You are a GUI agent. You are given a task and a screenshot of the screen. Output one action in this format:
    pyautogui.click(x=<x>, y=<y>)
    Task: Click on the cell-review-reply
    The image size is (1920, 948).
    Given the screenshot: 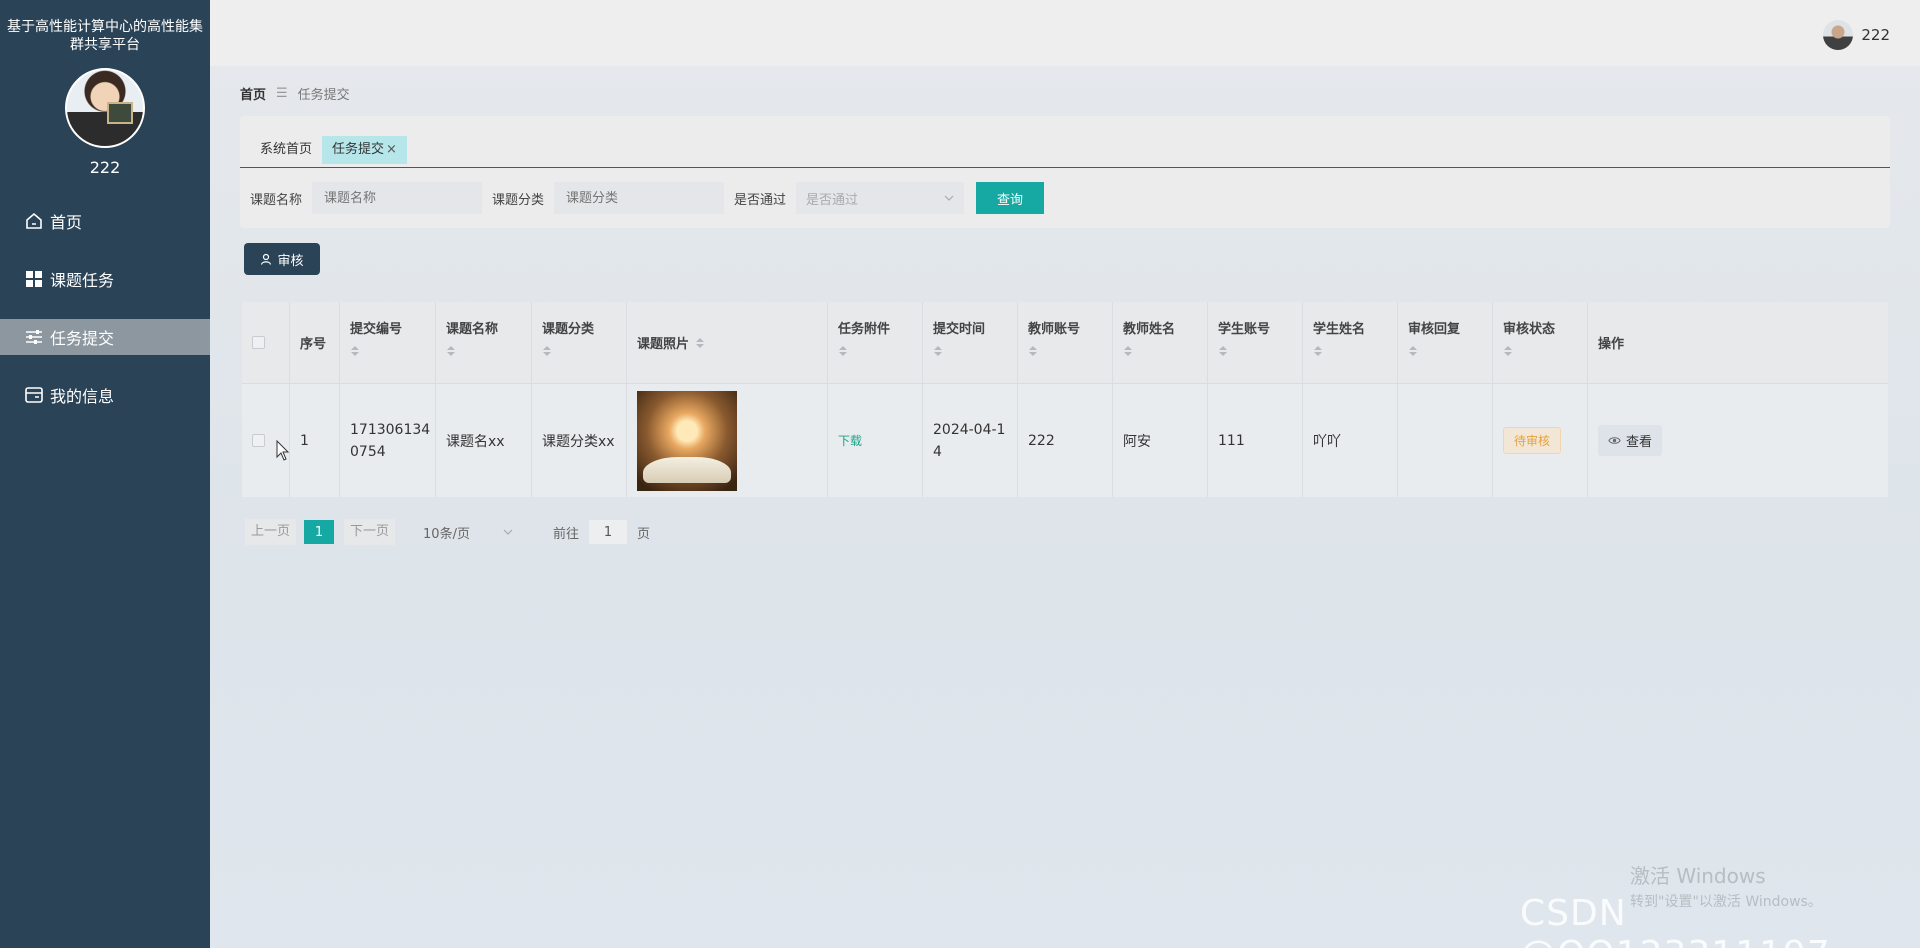 What is the action you would take?
    pyautogui.click(x=1445, y=440)
    